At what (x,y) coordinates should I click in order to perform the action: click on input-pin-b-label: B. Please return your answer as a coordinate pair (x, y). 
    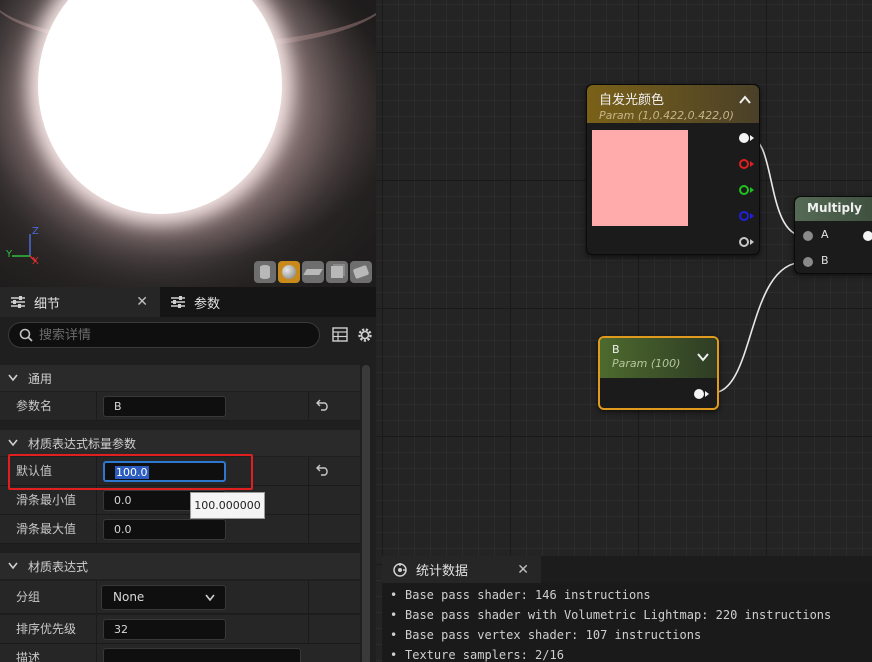
    Looking at the image, I should click on (825, 260).